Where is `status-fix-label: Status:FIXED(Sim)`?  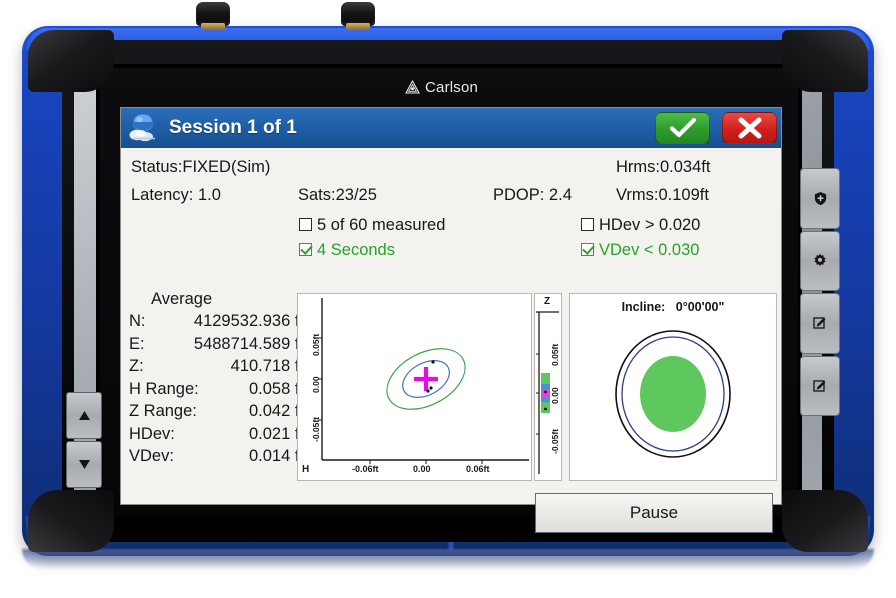 status-fix-label: Status:FIXED(Sim) is located at coordinates (201, 167).